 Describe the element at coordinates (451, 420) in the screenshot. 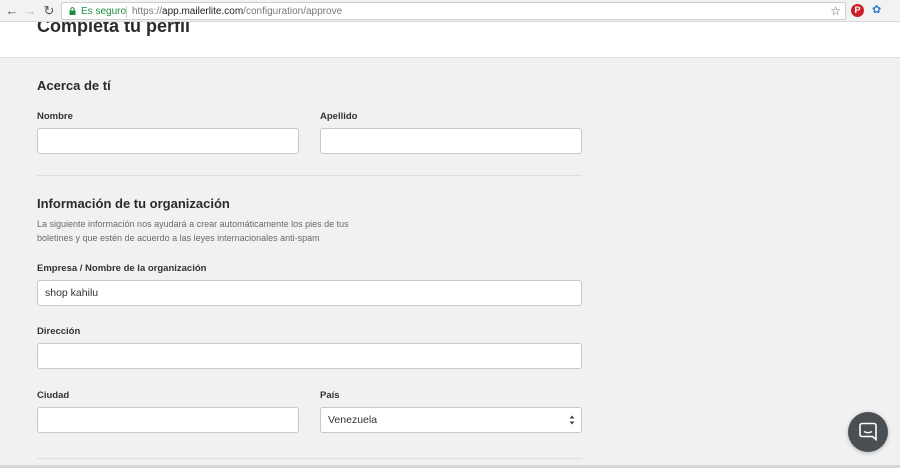

I see `country-select: Venezuela` at that location.